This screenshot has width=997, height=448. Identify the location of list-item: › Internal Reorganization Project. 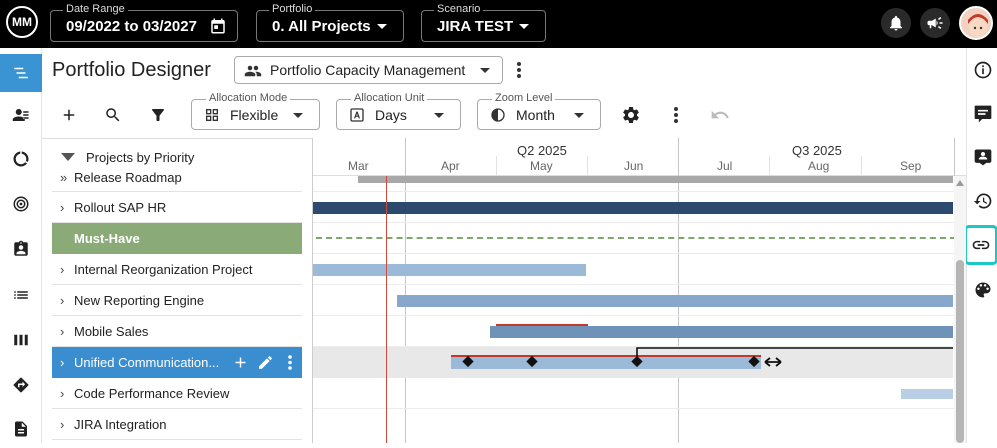
(177, 269).